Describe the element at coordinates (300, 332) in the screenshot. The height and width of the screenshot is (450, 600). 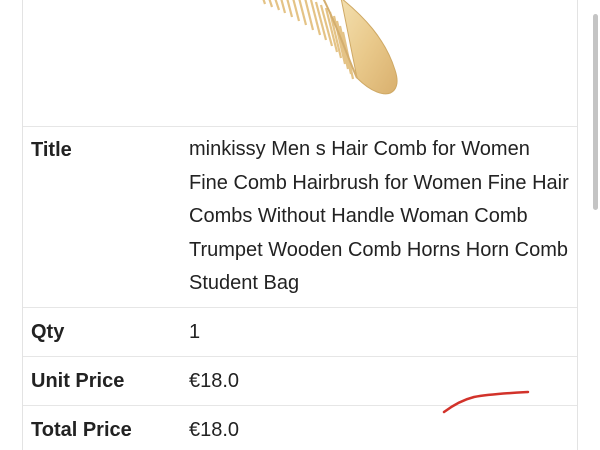
I see `qty-row: Qty 1` at that location.